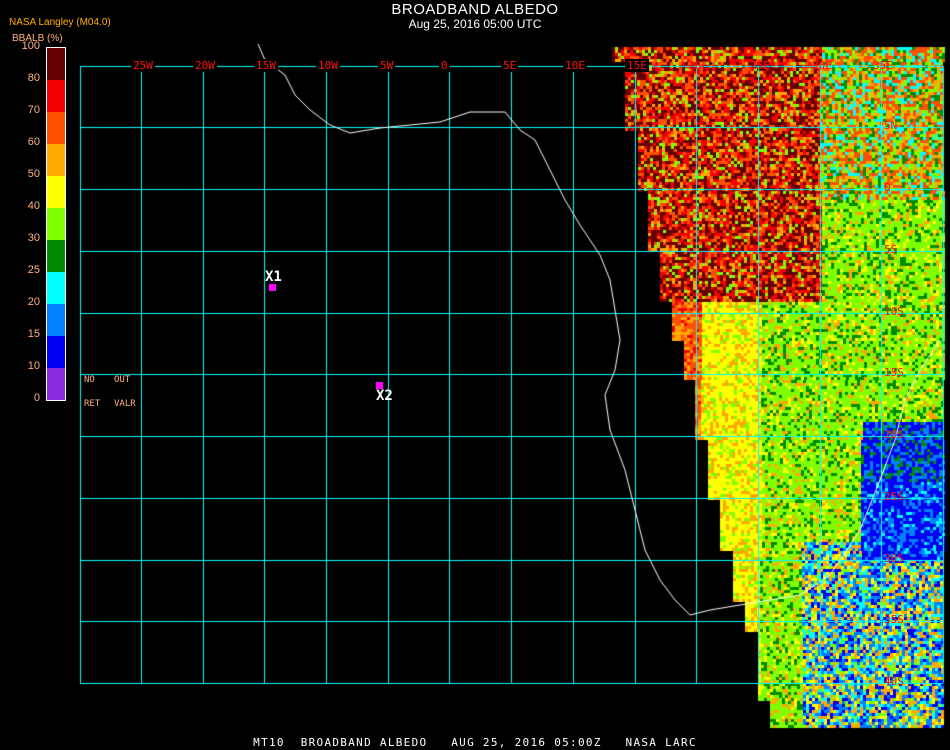 The height and width of the screenshot is (750, 950). Describe the element at coordinates (444, 65) in the screenshot. I see `longitude-label: 0` at that location.